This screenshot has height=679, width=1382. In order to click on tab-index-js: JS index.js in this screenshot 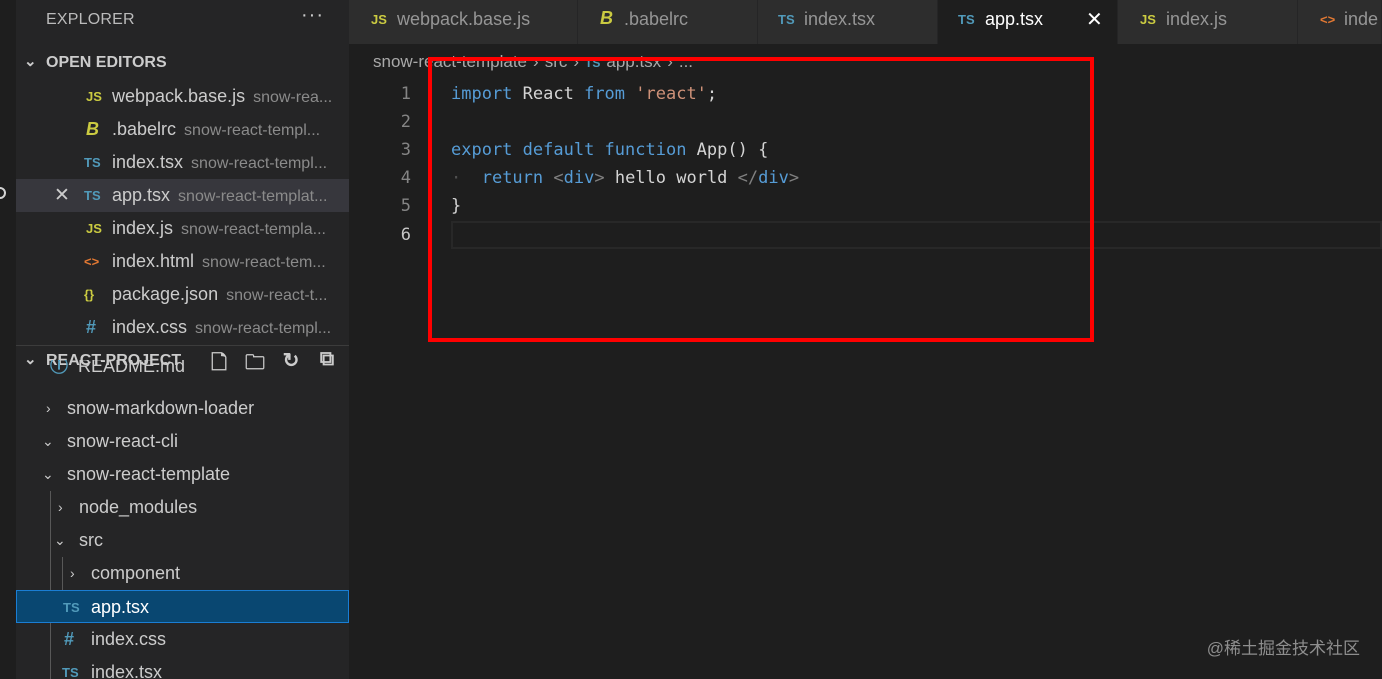, I will do `click(1208, 22)`.